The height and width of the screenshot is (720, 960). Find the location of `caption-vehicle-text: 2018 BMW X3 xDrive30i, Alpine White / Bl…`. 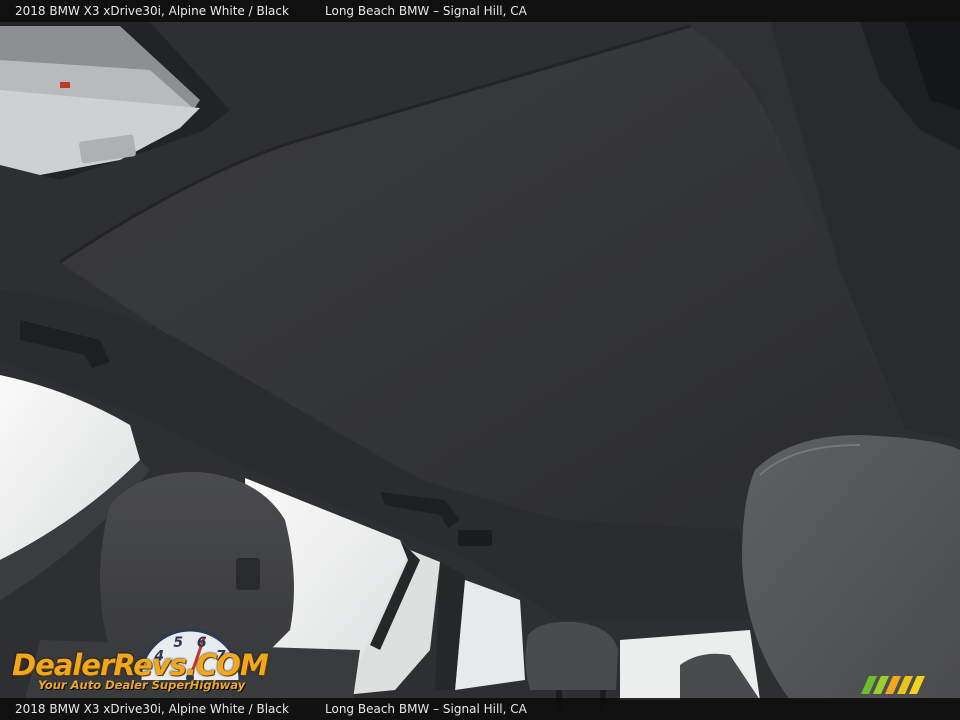

caption-vehicle-text: 2018 BMW X3 xDrive30i, Alpine White / Bl… is located at coordinates (152, 11).